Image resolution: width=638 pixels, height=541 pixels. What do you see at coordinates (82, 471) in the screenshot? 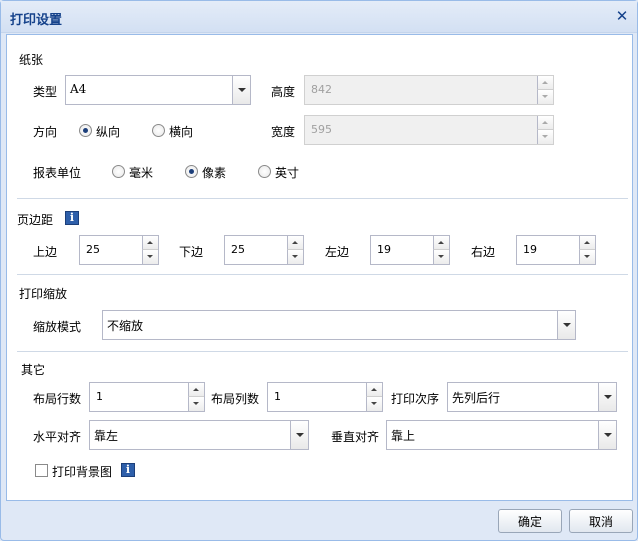
I see `print-background-label: 打印背景图` at bounding box center [82, 471].